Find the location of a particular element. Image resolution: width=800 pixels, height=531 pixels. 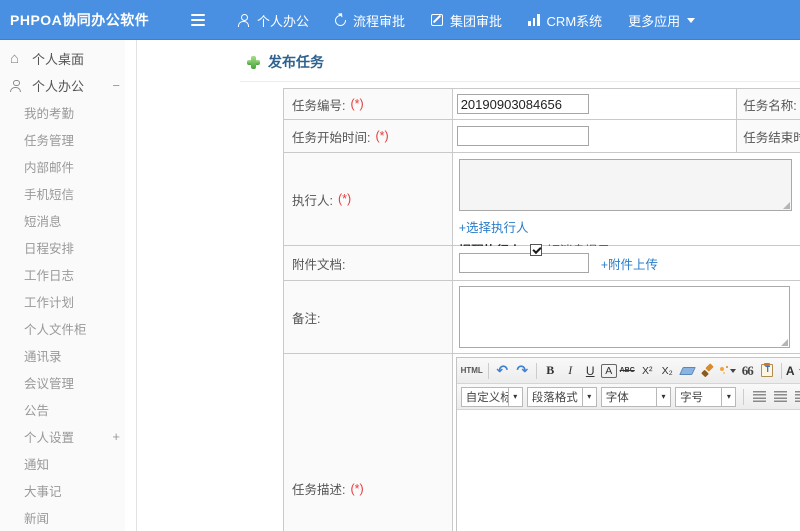

nav-process-approval: 流程审批 is located at coordinates (369, 20).